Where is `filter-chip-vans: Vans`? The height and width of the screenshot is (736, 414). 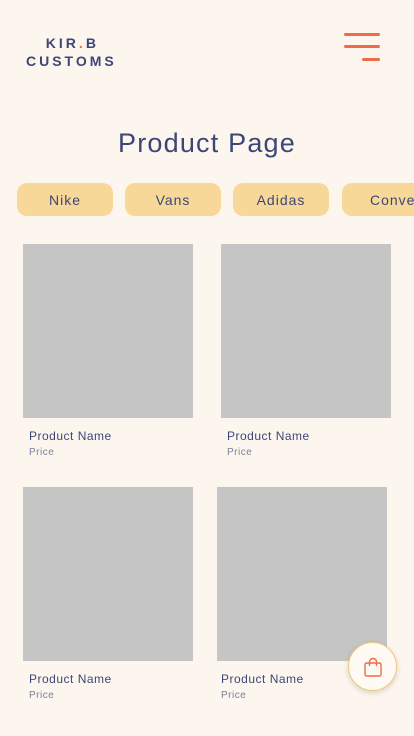
filter-chip-vans: Vans is located at coordinates (173, 199).